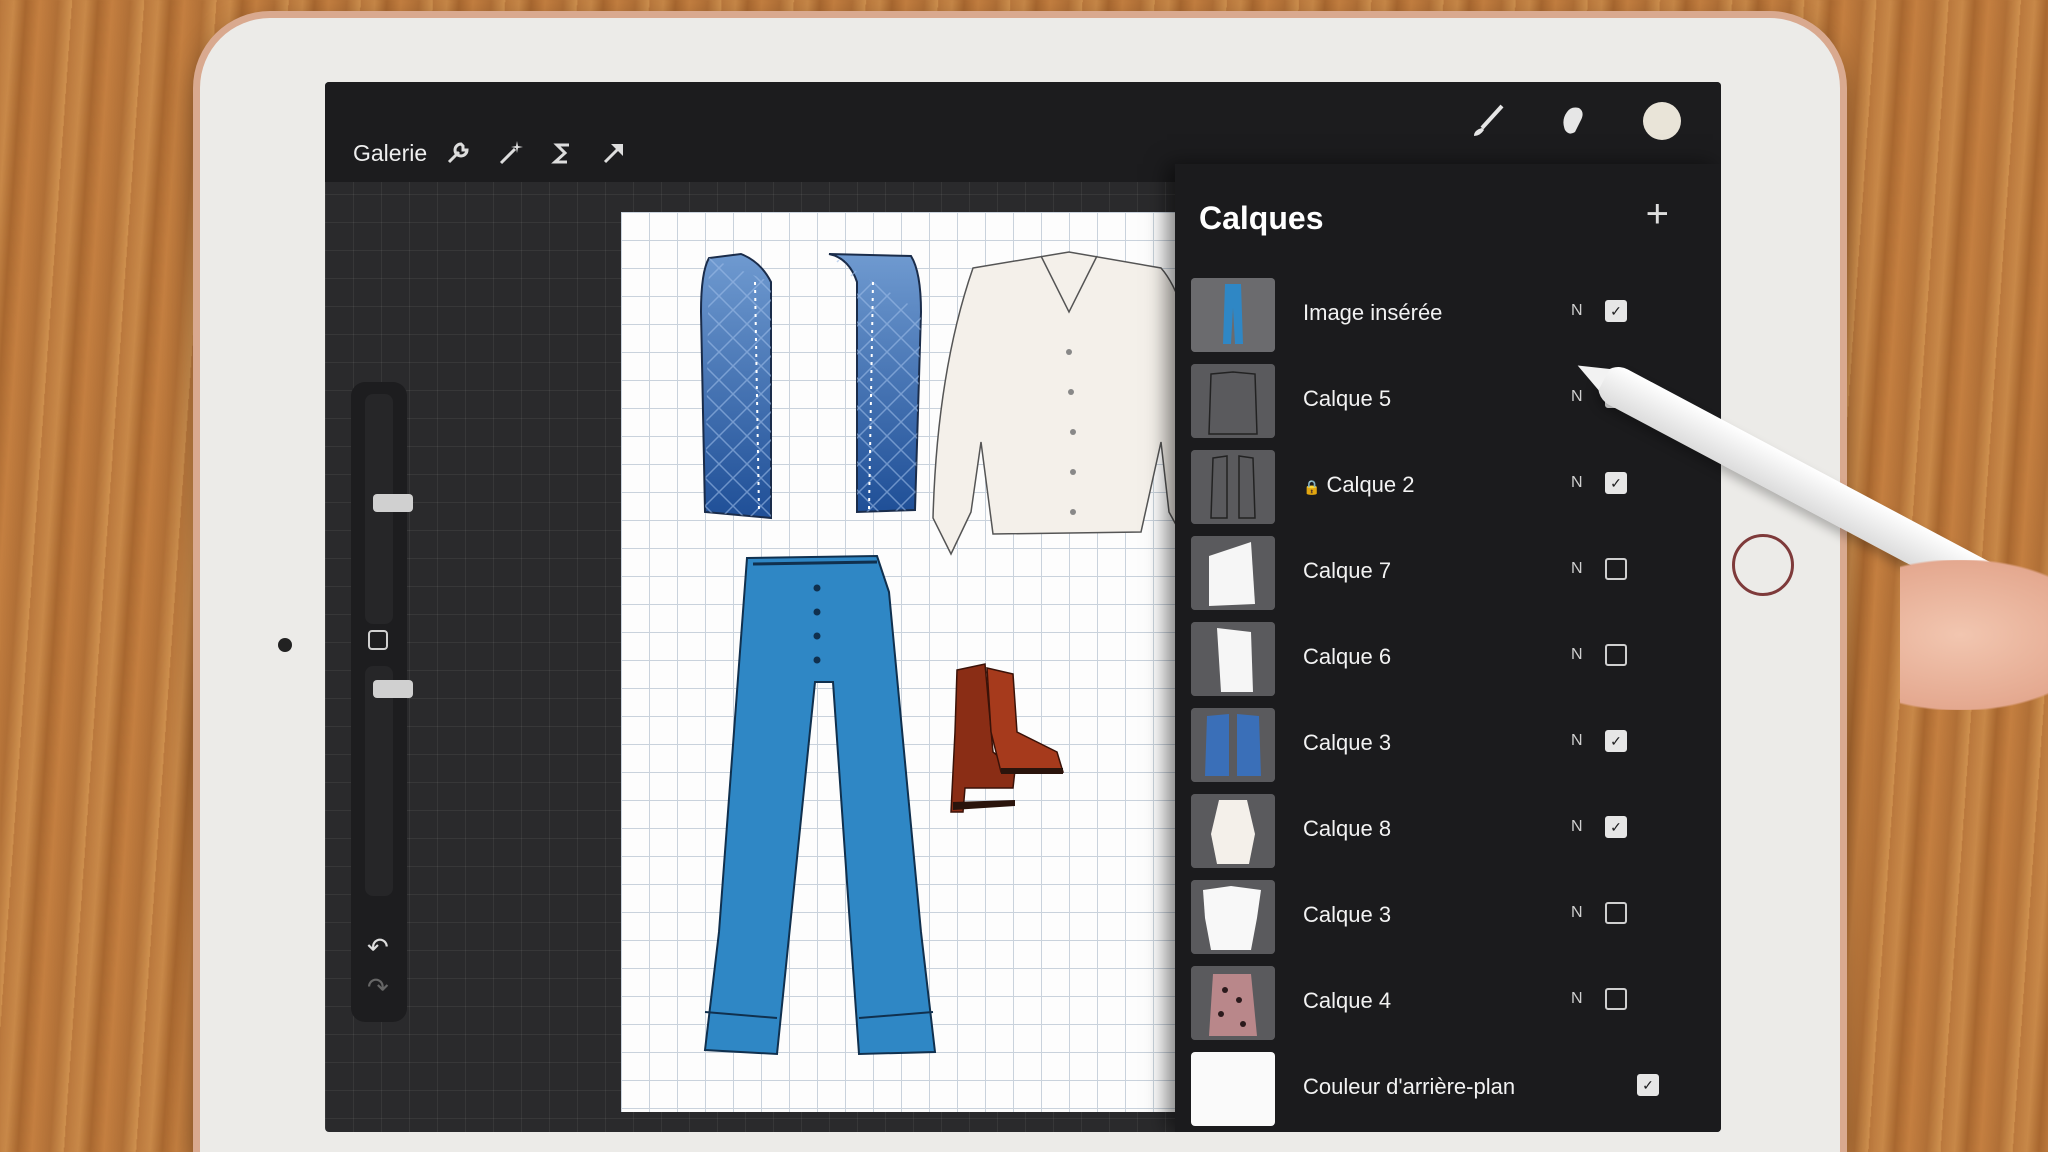 The image size is (2048, 1152). What do you see at coordinates (811, 386) in the screenshot?
I see `quilted-vest` at bounding box center [811, 386].